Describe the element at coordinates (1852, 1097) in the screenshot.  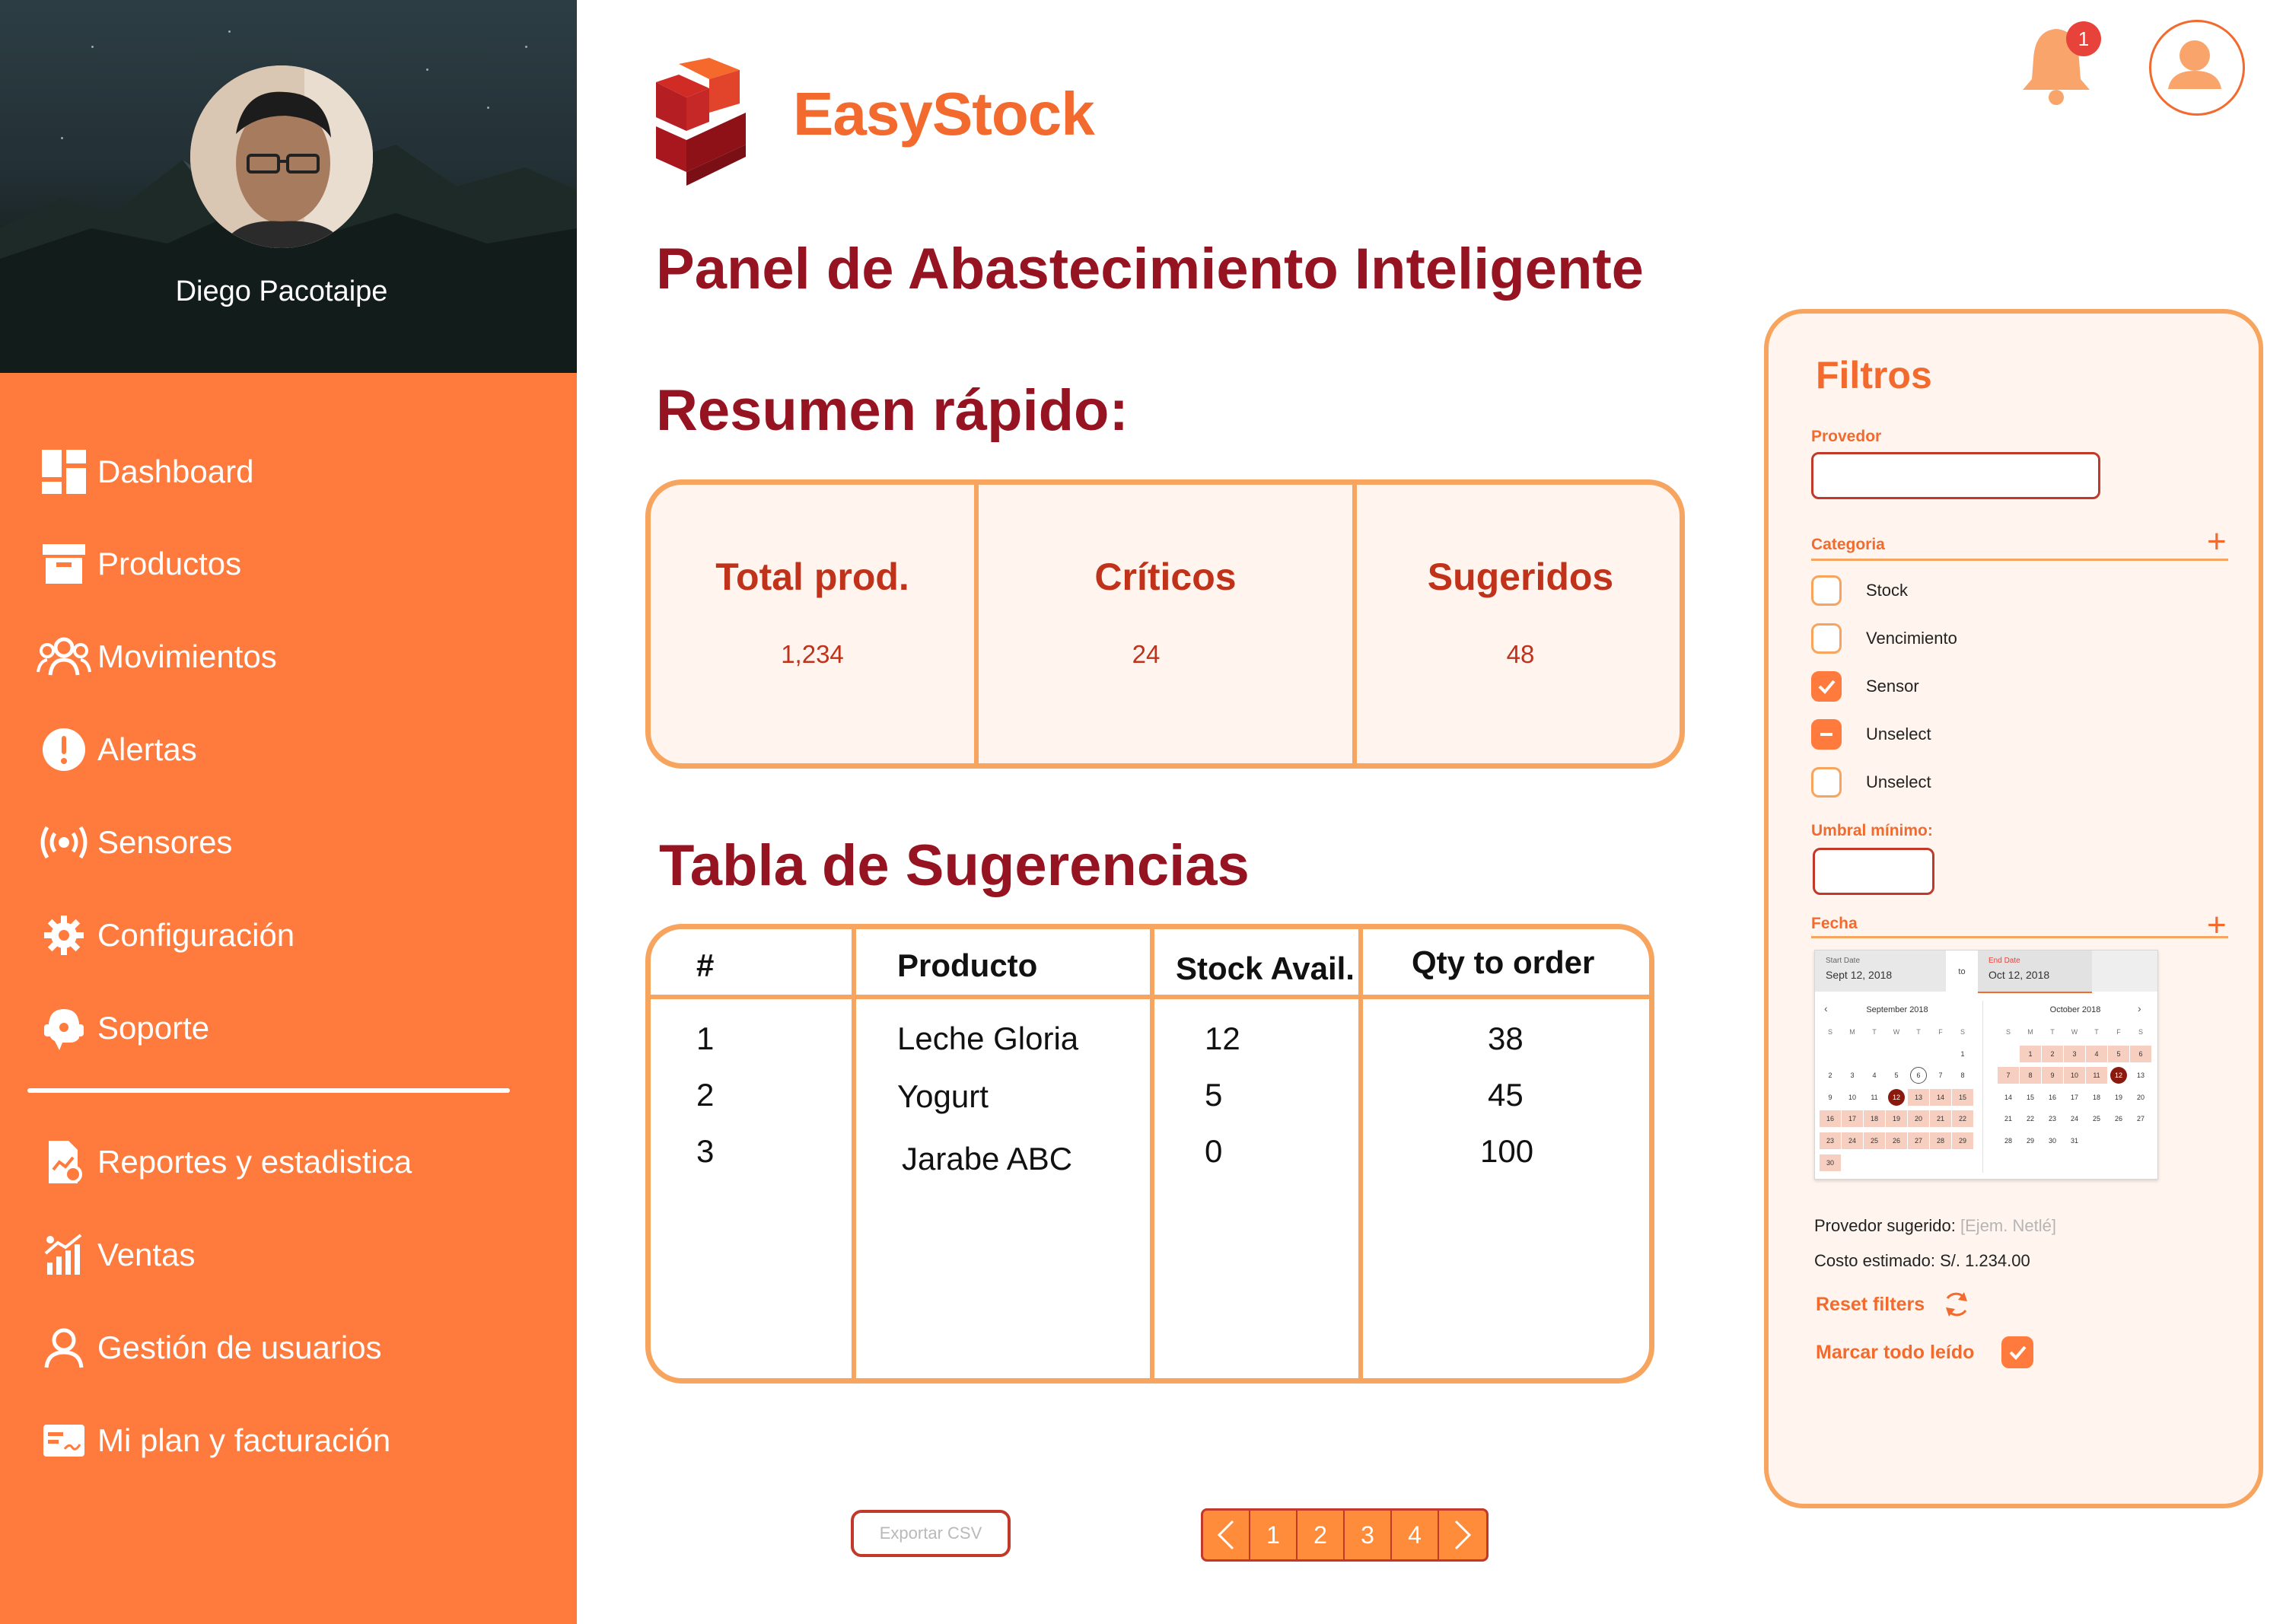
I see `calendar-day: 10` at that location.